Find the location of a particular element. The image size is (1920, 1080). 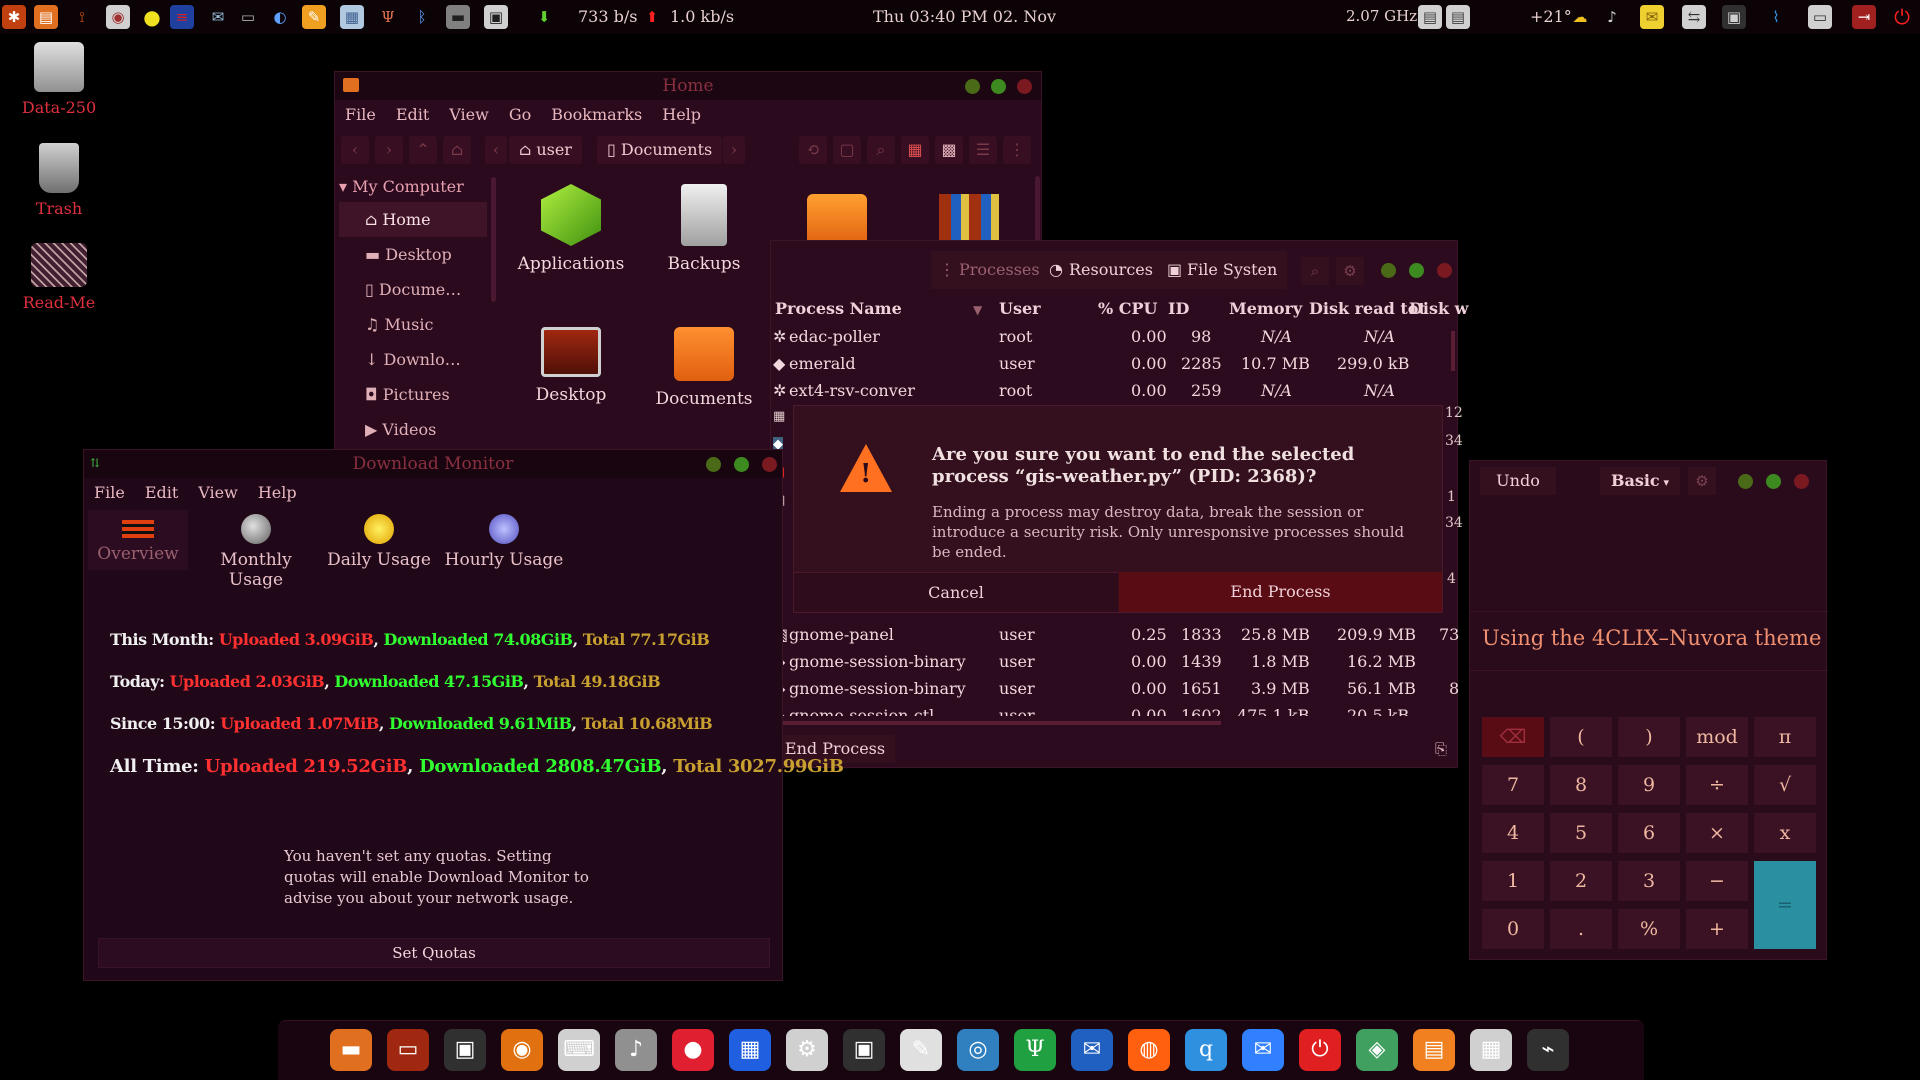

breadcrumb-user: ⌂ user is located at coordinates (545, 150).